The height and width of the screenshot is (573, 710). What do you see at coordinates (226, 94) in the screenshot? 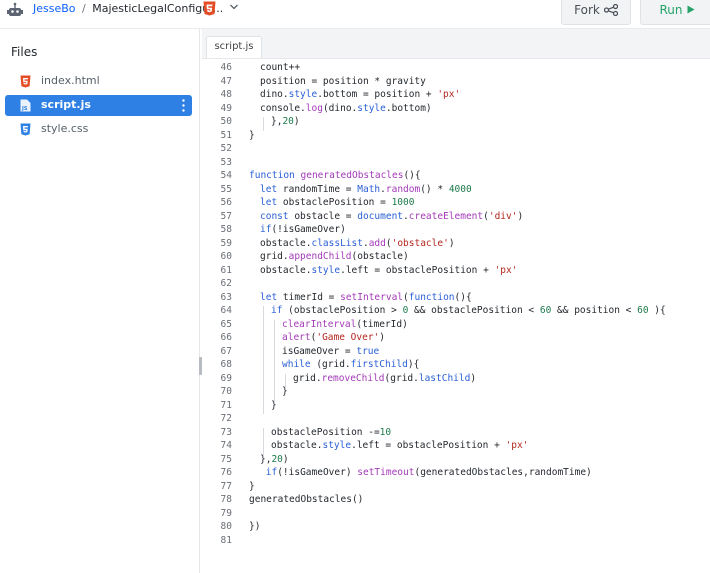
I see `line-number: 48` at bounding box center [226, 94].